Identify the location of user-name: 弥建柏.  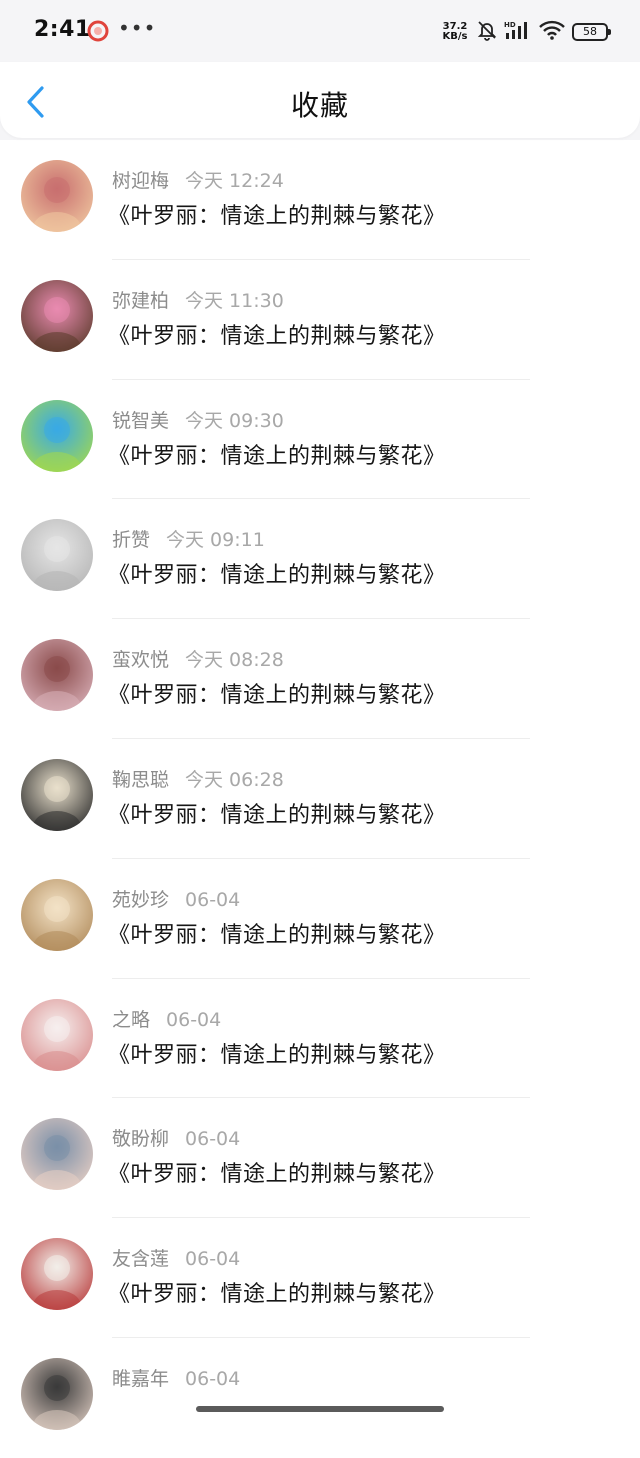
(140, 301).